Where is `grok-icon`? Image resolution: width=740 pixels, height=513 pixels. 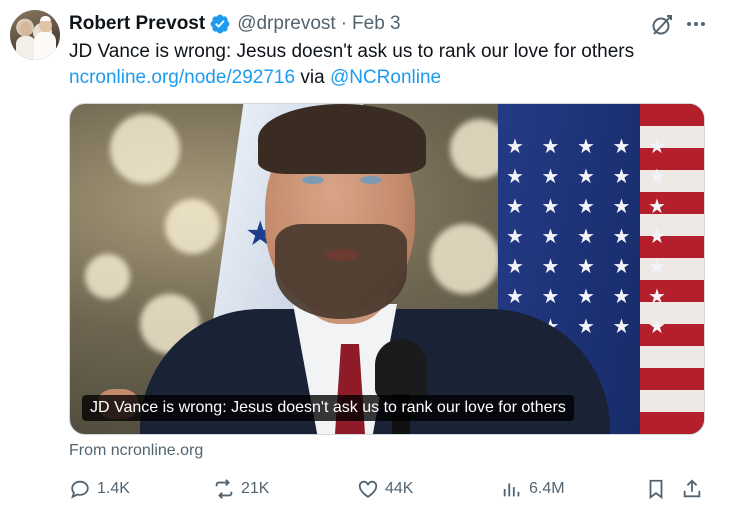 grok-icon is located at coordinates (662, 25).